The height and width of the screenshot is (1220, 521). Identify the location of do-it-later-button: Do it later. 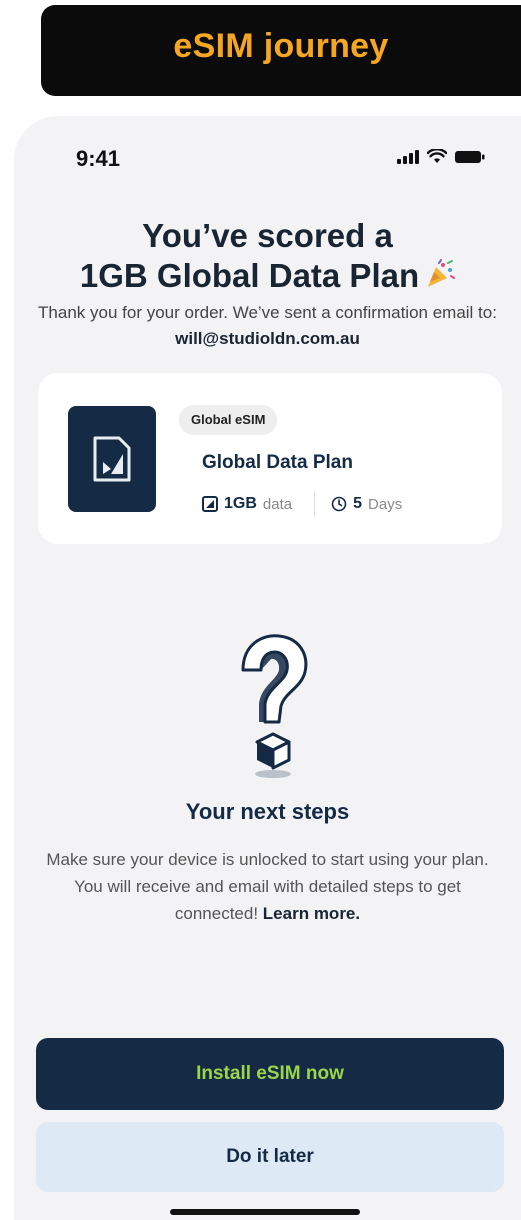
(270, 1157).